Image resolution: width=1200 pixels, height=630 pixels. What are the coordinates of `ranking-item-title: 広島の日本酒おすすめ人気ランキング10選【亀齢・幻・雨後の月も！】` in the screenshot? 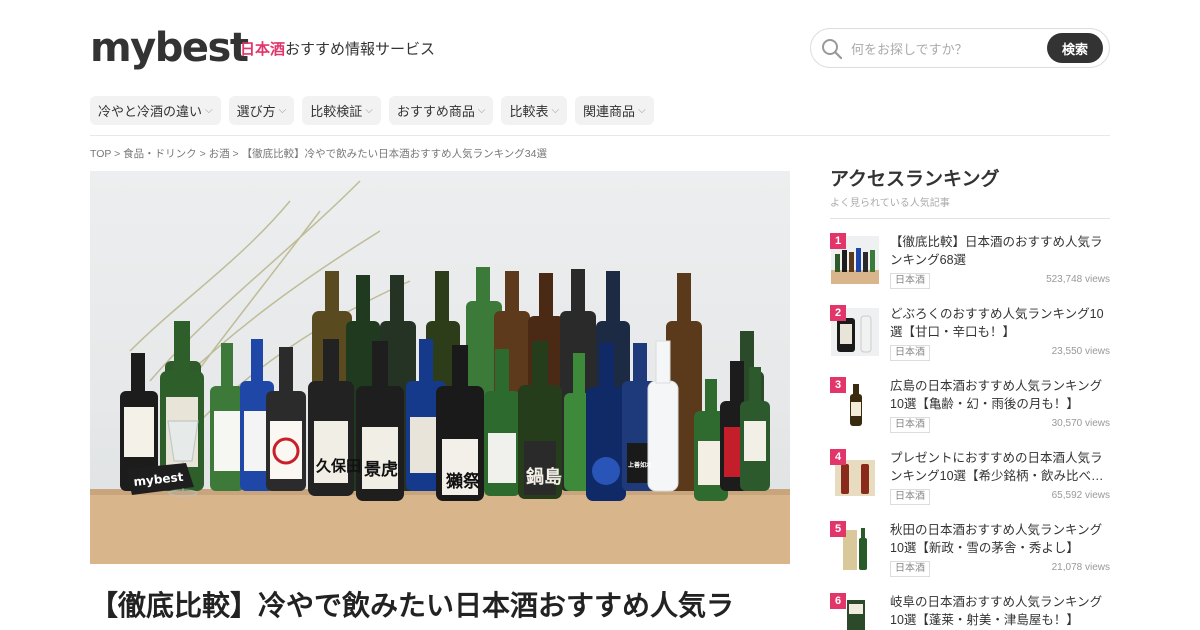 It's located at (1000, 395).